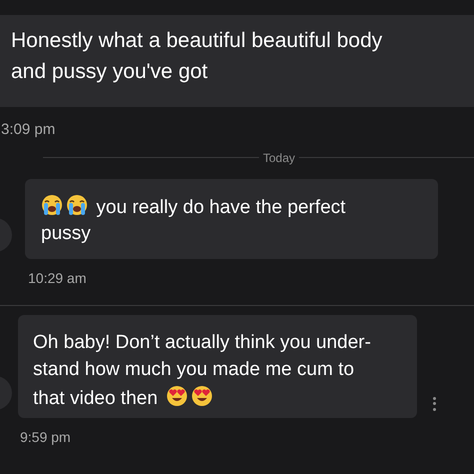  What do you see at coordinates (196, 41) in the screenshot?
I see `message-text: Honestly what a beautiful beautiful body` at bounding box center [196, 41].